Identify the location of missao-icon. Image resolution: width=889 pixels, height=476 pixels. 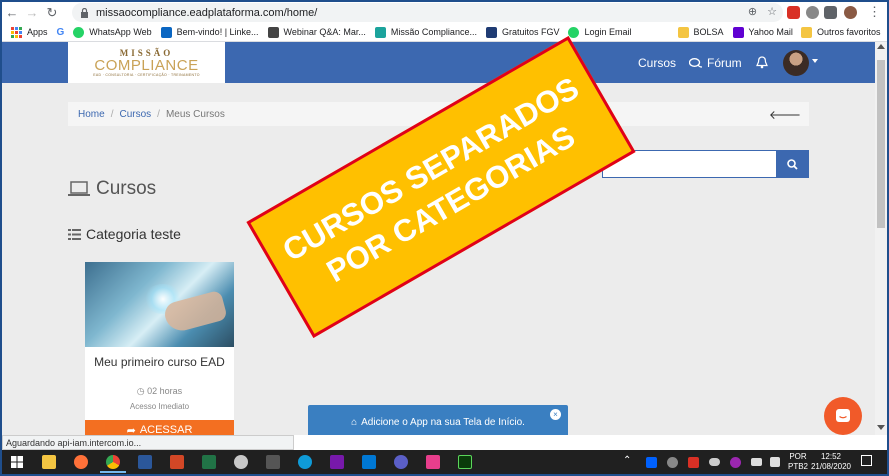
(380, 32).